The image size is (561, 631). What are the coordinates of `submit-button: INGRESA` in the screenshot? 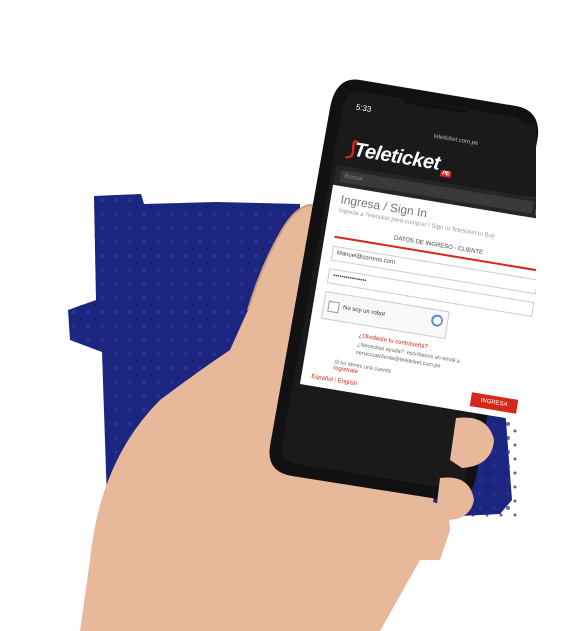 It's located at (494, 403).